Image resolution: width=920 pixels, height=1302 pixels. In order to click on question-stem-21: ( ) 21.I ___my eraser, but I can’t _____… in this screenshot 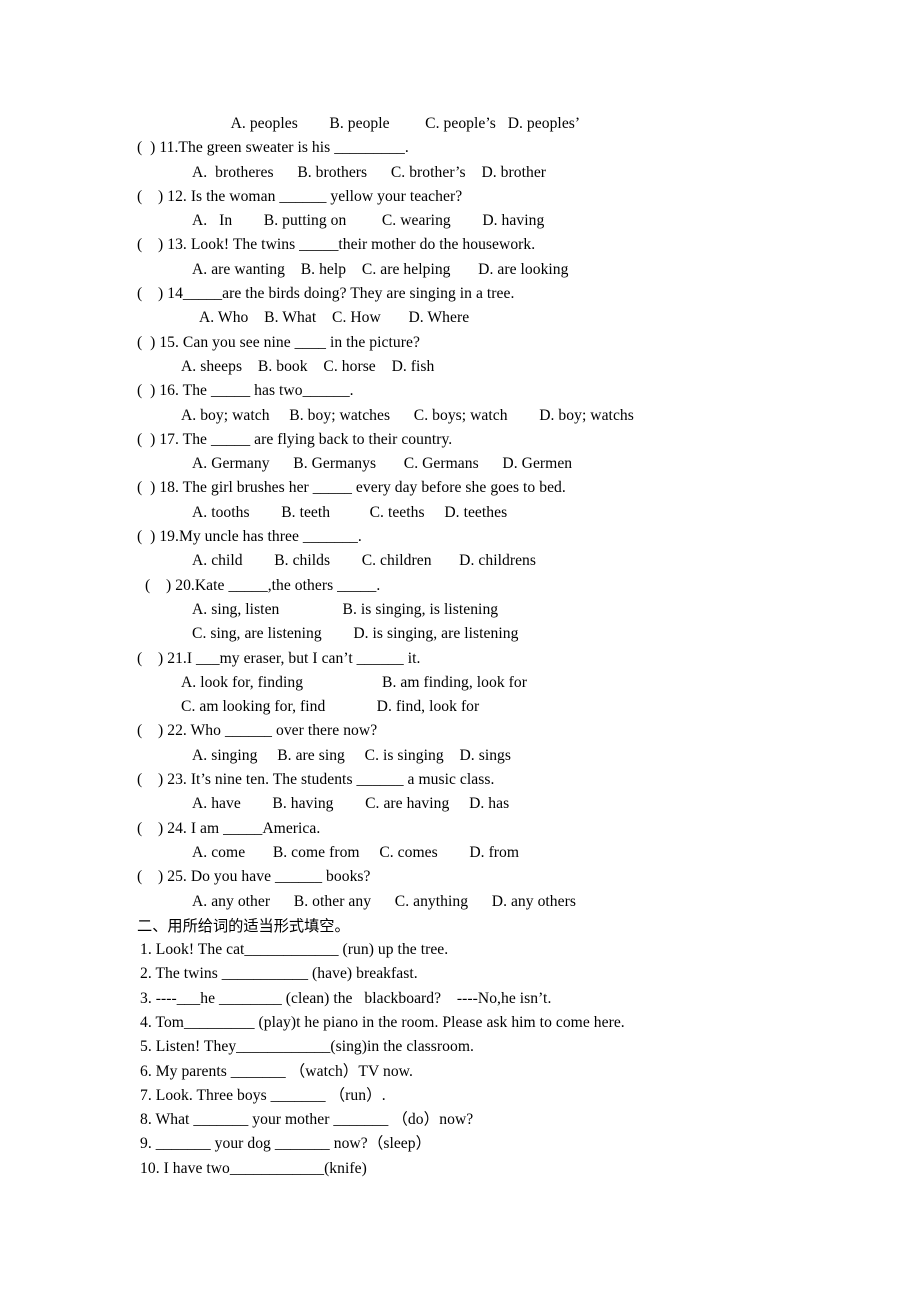, I will do `click(279, 658)`.